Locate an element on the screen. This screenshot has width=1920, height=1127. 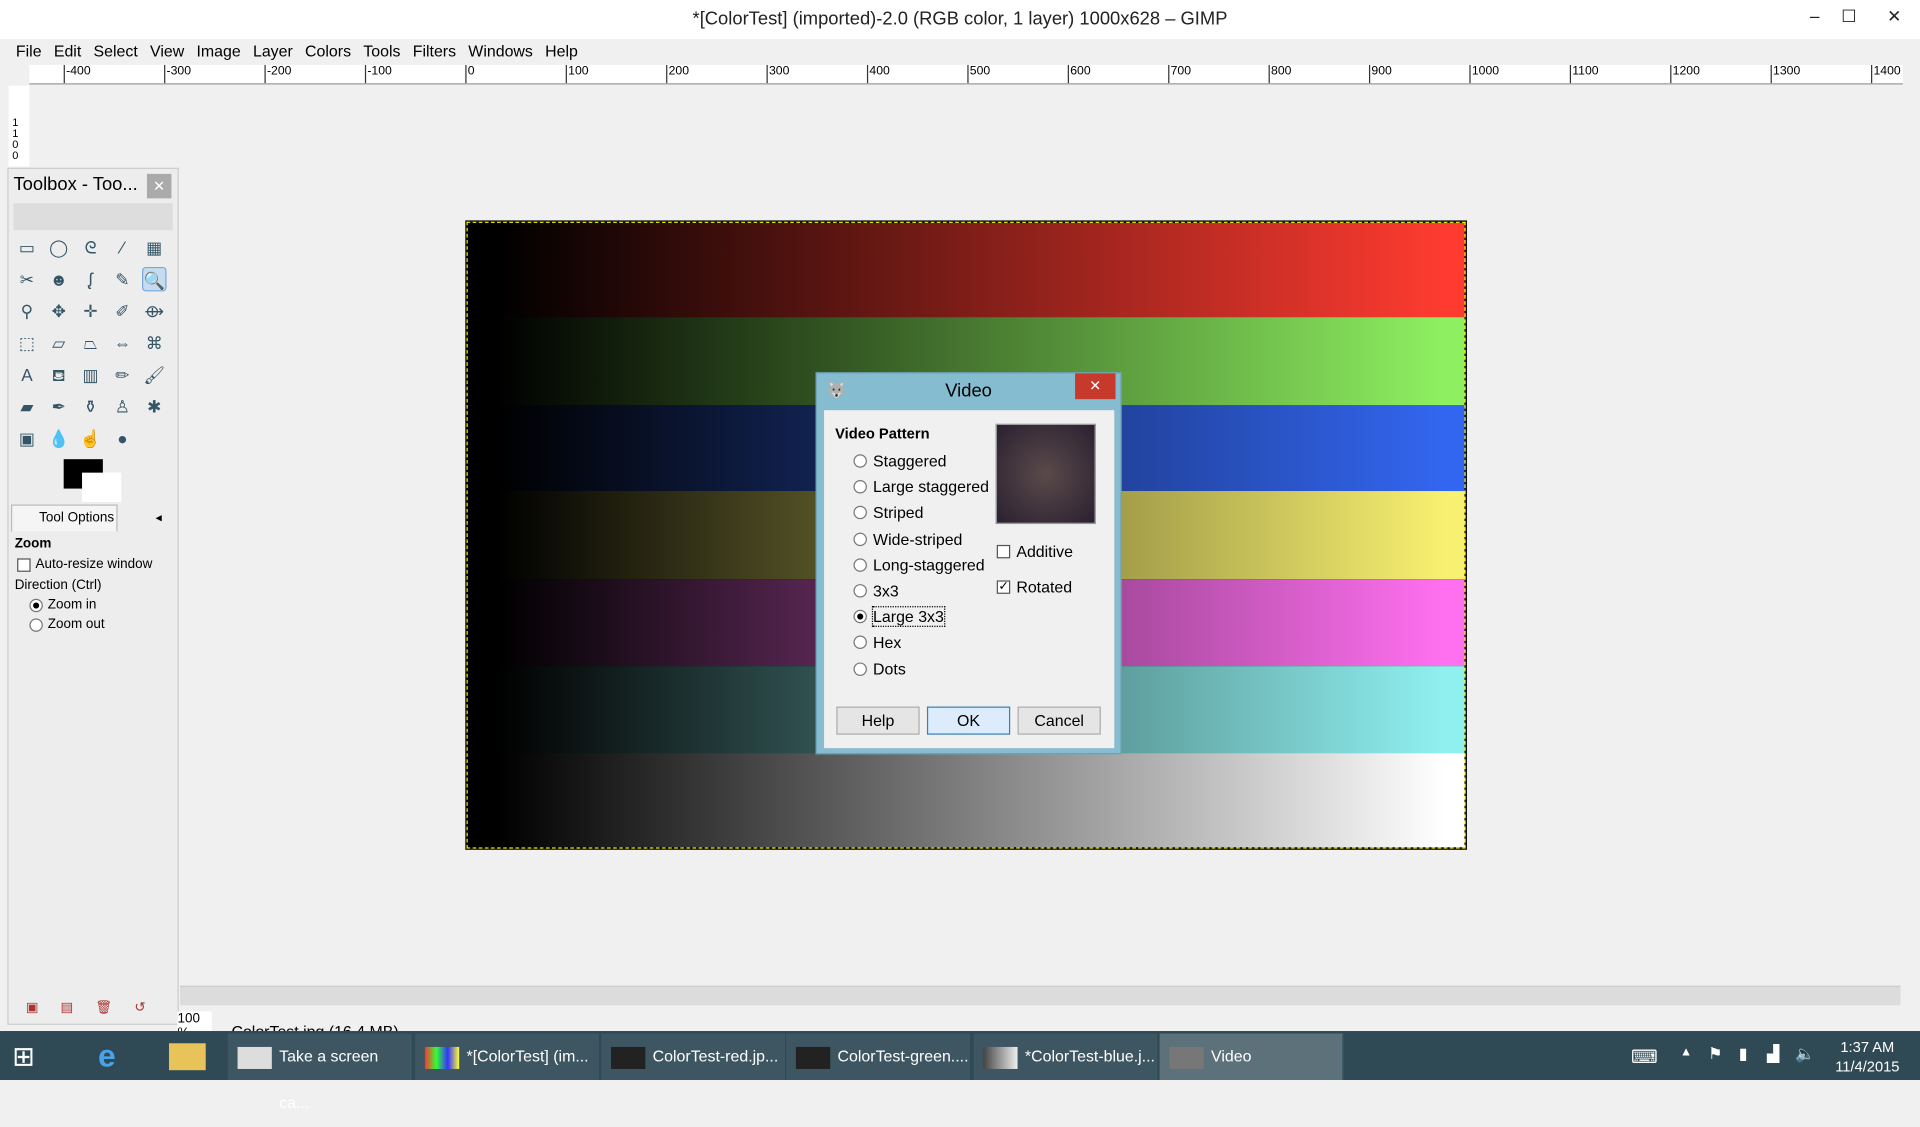
horizontal-scrollbar is located at coordinates (1040, 995).